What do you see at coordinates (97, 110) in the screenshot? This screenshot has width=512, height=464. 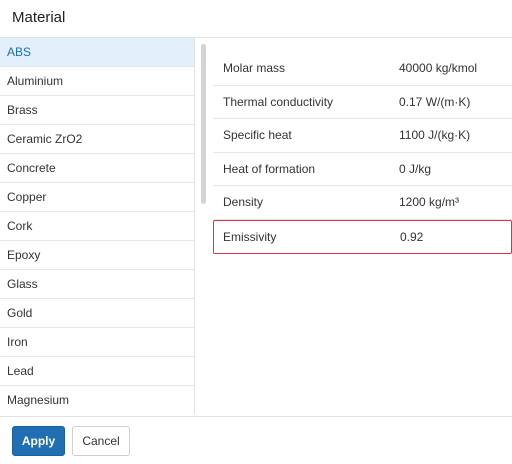 I see `material-item: Brass` at bounding box center [97, 110].